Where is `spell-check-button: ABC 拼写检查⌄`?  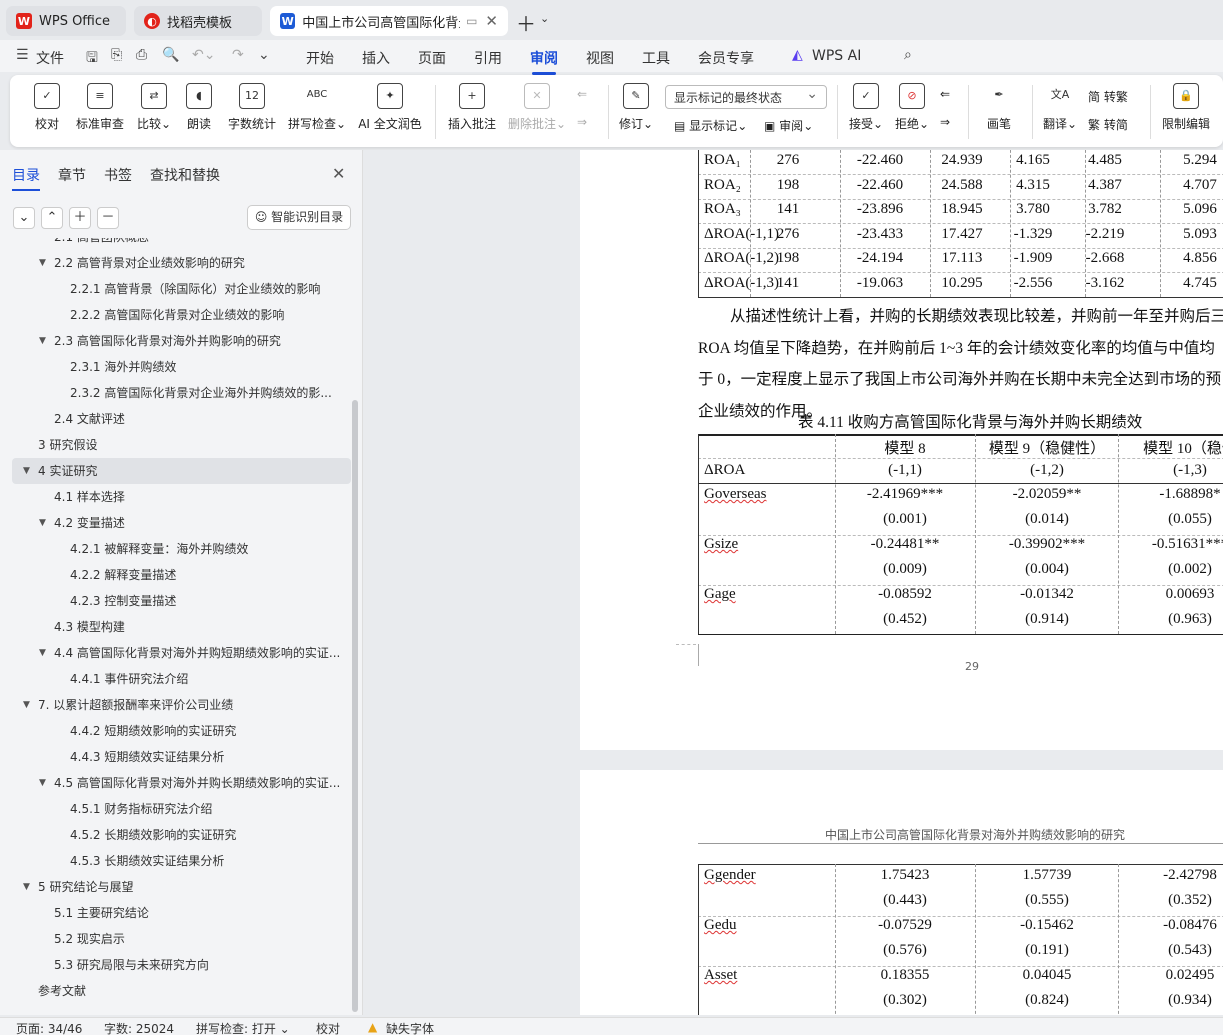 spell-check-button: ABC 拼写检查⌄ is located at coordinates (317, 107).